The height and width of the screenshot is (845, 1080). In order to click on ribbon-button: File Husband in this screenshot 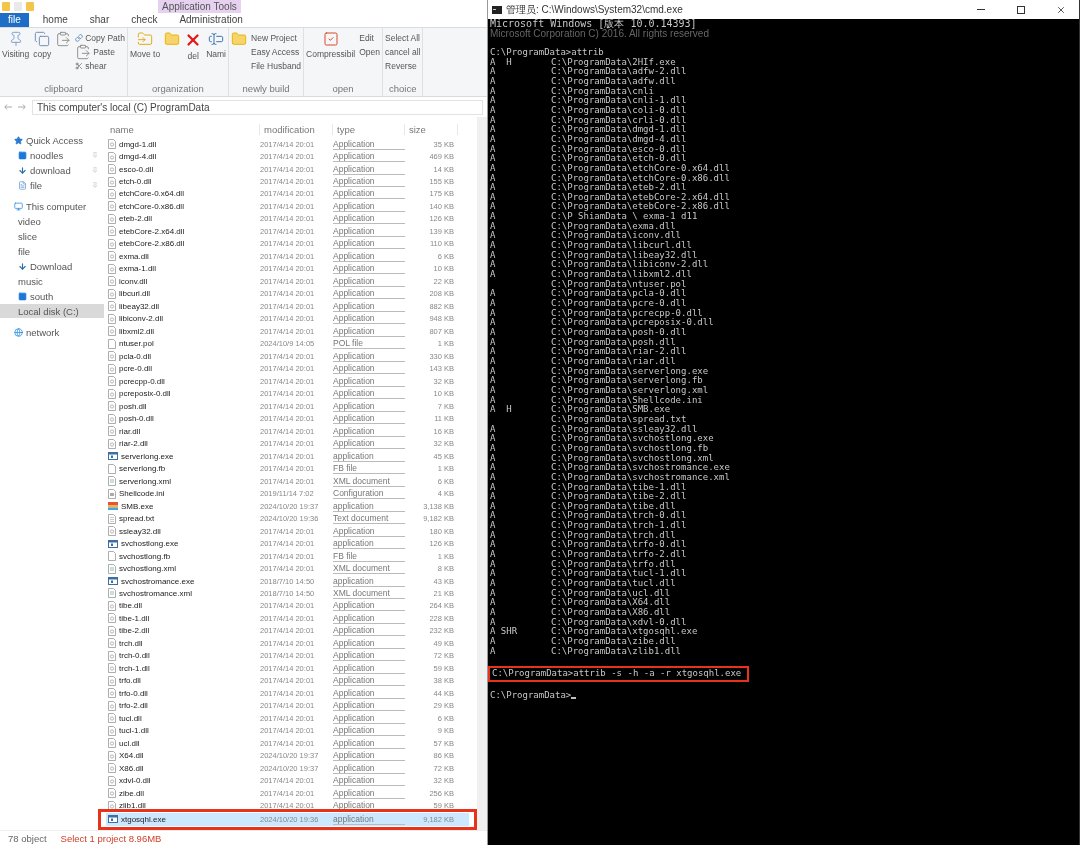, I will do `click(276, 65)`.